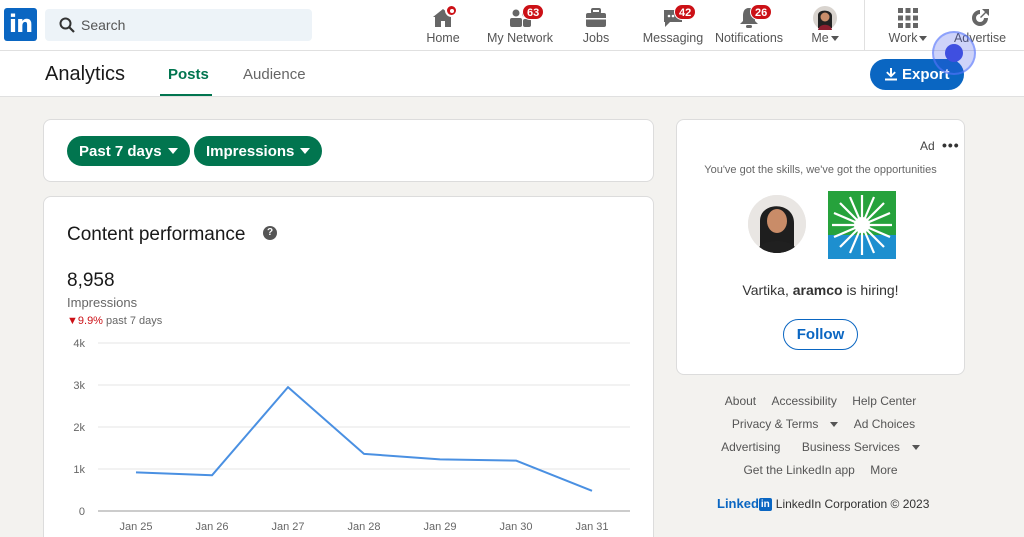 The height and width of the screenshot is (537, 1024). I want to click on nav-work: Work, so click(908, 25).